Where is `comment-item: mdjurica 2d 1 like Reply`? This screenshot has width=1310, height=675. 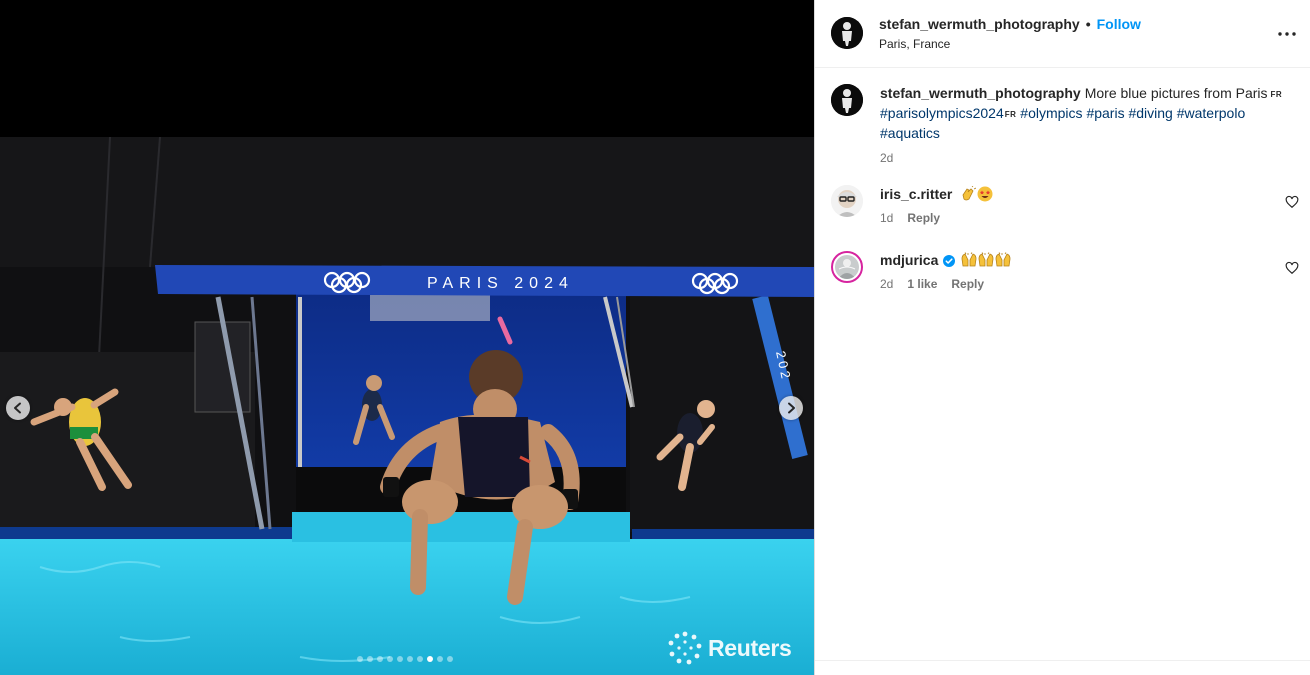
comment-item: mdjurica 2d 1 like Reply is located at coordinates (1066, 272).